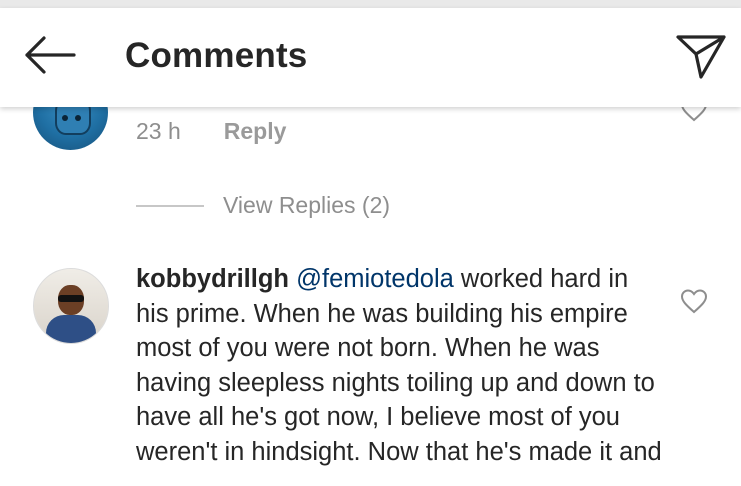 The height and width of the screenshot is (486, 741). I want to click on comment-mention: @femiotedola, so click(375, 279).